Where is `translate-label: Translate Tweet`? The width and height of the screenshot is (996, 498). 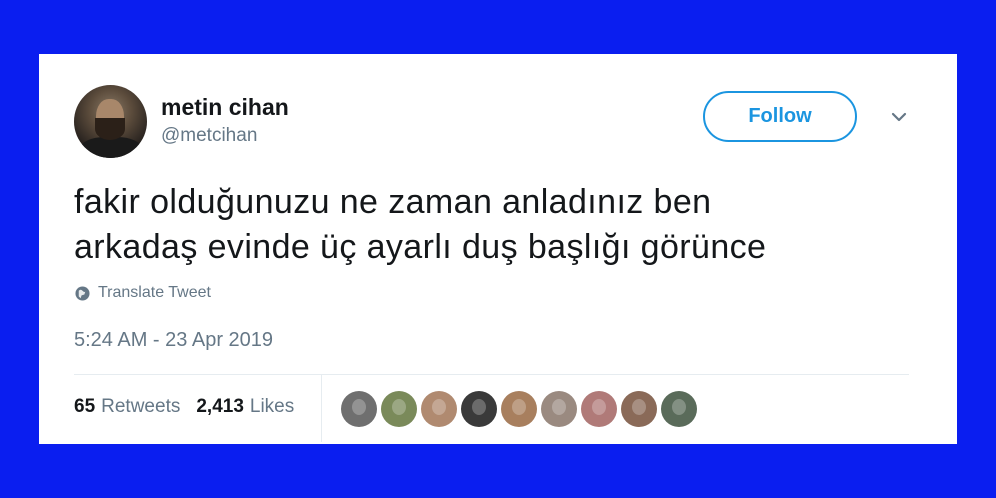 translate-label: Translate Tweet is located at coordinates (154, 292).